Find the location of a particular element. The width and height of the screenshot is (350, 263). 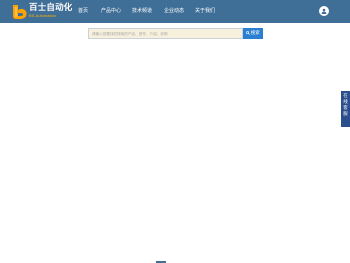

search-bar: 搜索 is located at coordinates (175, 33).